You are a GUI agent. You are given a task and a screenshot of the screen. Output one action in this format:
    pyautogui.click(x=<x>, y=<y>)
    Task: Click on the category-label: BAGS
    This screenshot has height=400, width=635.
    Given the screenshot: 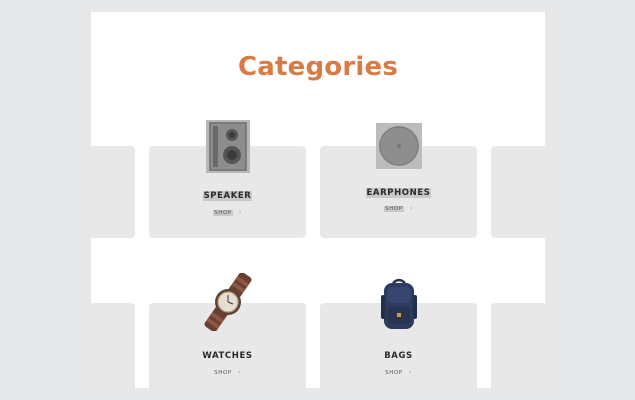 What is the action you would take?
    pyautogui.click(x=398, y=356)
    